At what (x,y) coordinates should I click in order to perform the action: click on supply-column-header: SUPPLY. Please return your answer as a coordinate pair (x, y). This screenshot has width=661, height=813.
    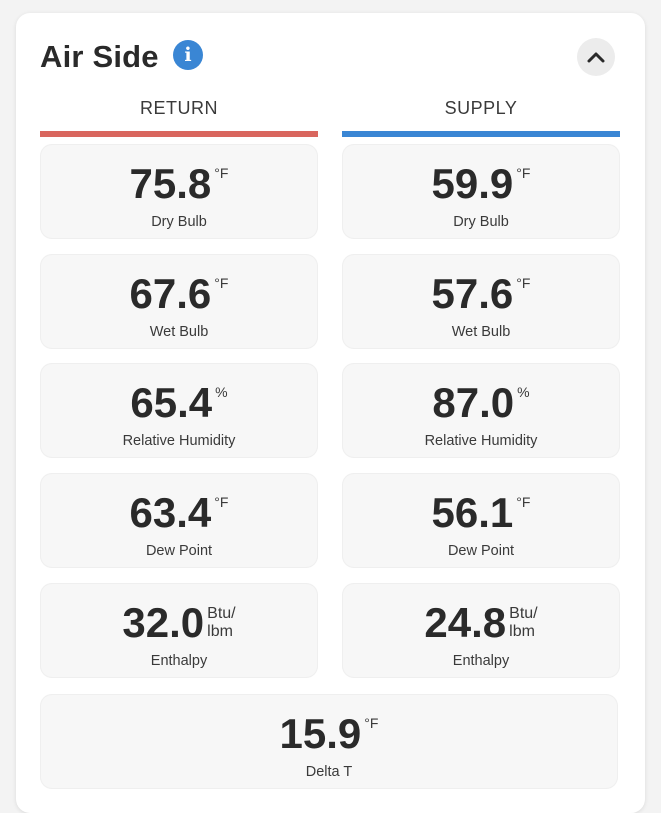
    Looking at the image, I should click on (481, 116).